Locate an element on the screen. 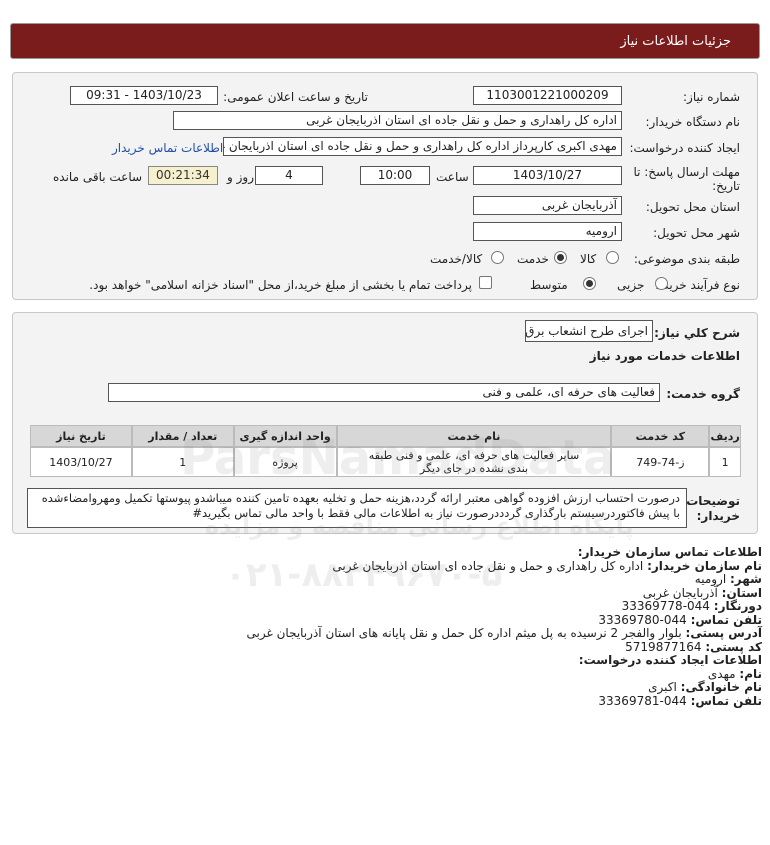  city-field: ارومیه is located at coordinates (547, 231).